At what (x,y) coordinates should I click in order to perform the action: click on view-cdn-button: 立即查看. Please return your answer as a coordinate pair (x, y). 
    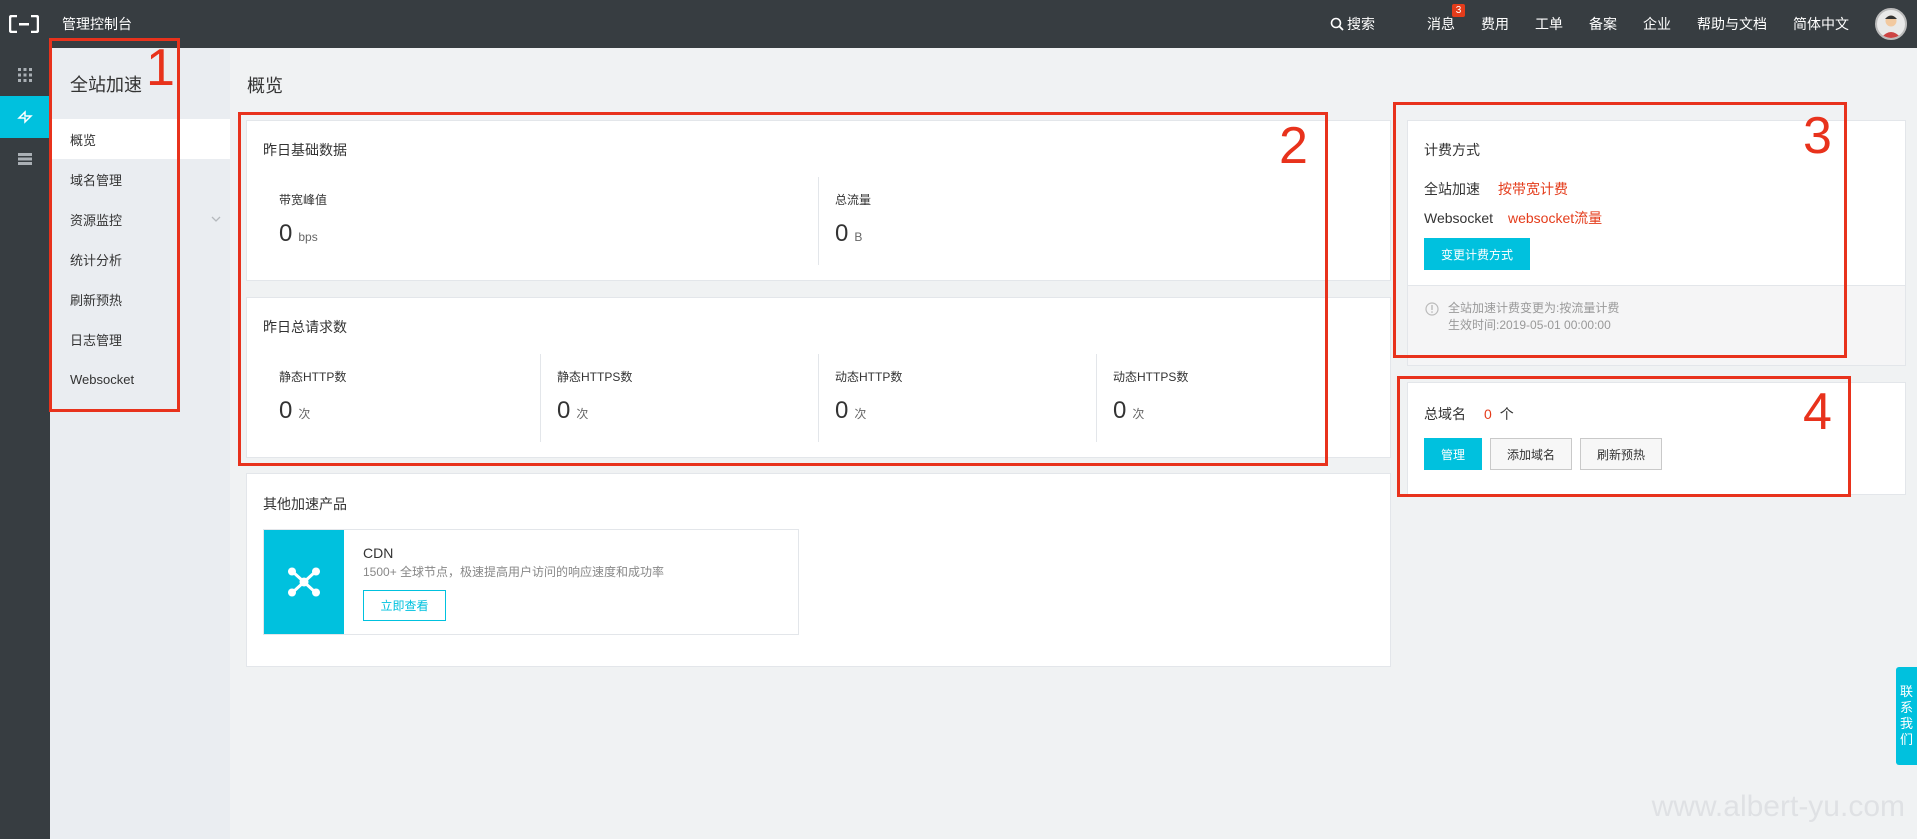
    Looking at the image, I should click on (404, 605).